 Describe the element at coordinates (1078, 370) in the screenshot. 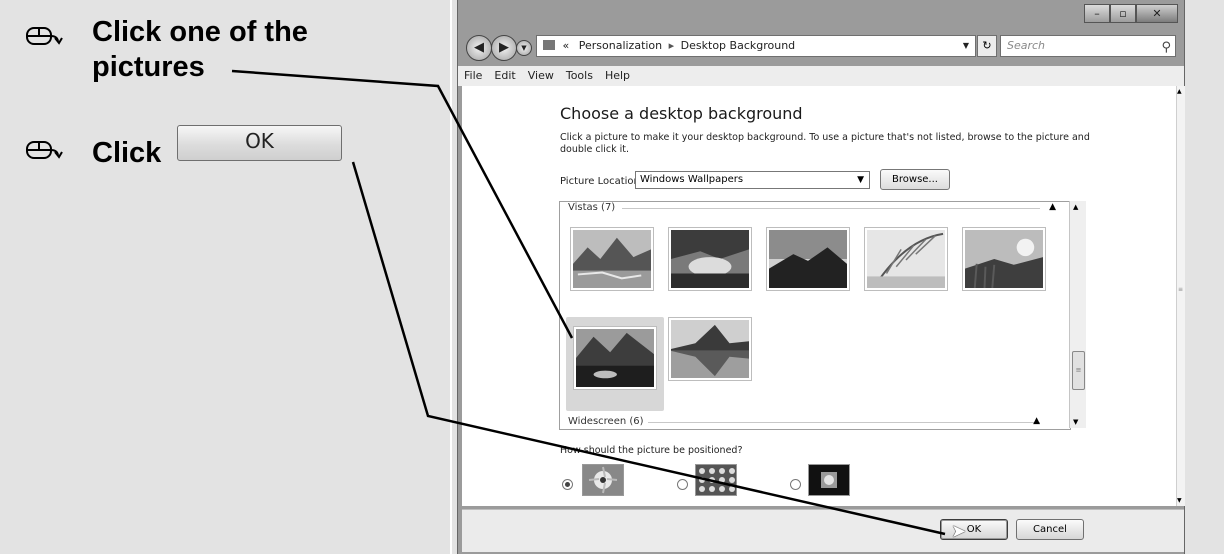

I see `scrollbar-thumb: ≡` at that location.